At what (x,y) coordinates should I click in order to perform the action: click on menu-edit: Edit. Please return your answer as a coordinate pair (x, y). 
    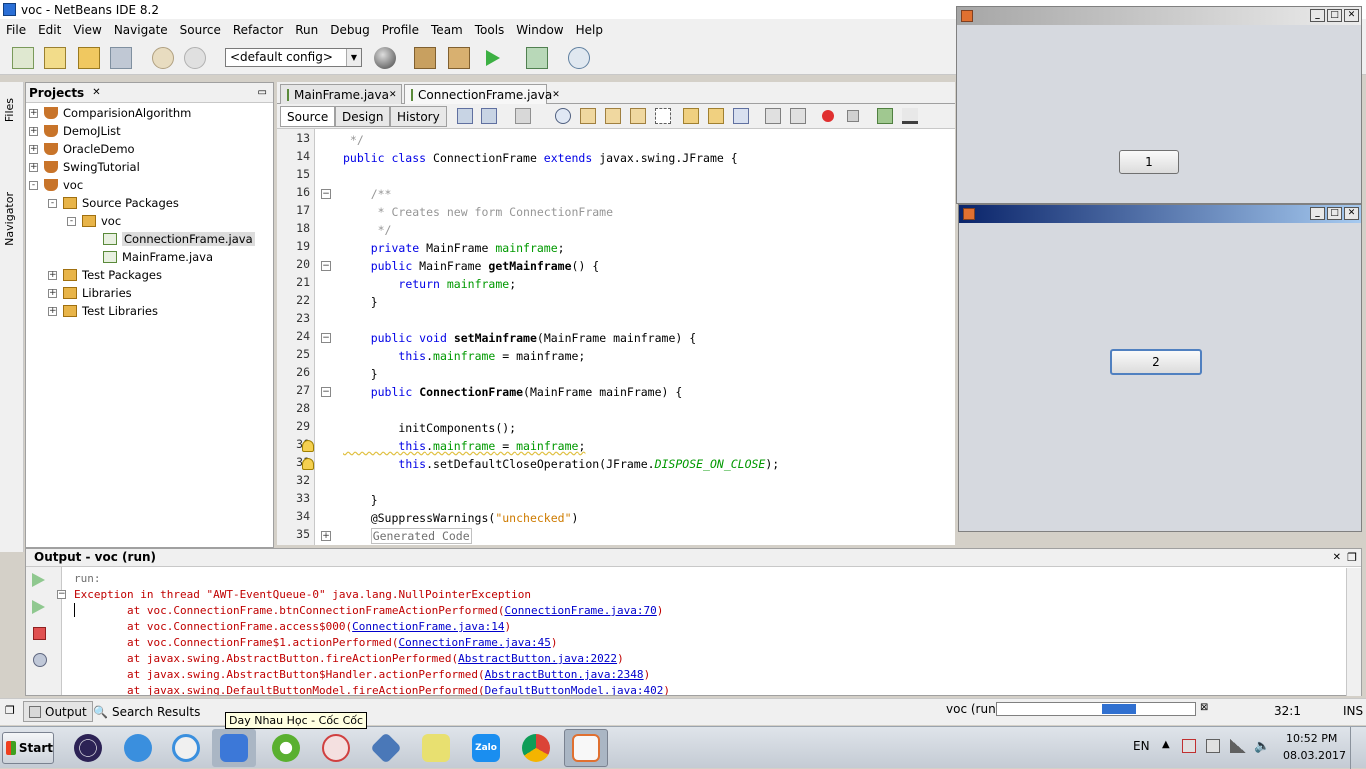
    Looking at the image, I should click on (49, 30).